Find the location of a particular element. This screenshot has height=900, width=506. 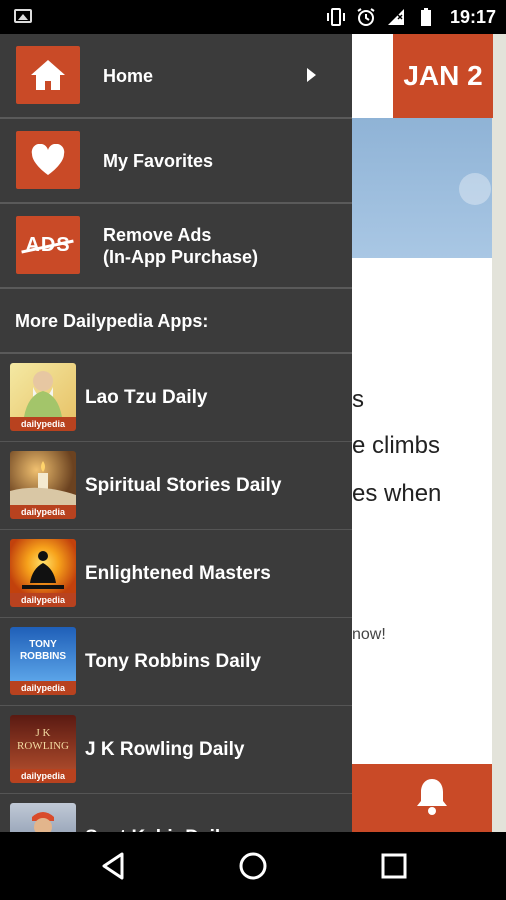

app-name: Enlightened Masters is located at coordinates (178, 573).